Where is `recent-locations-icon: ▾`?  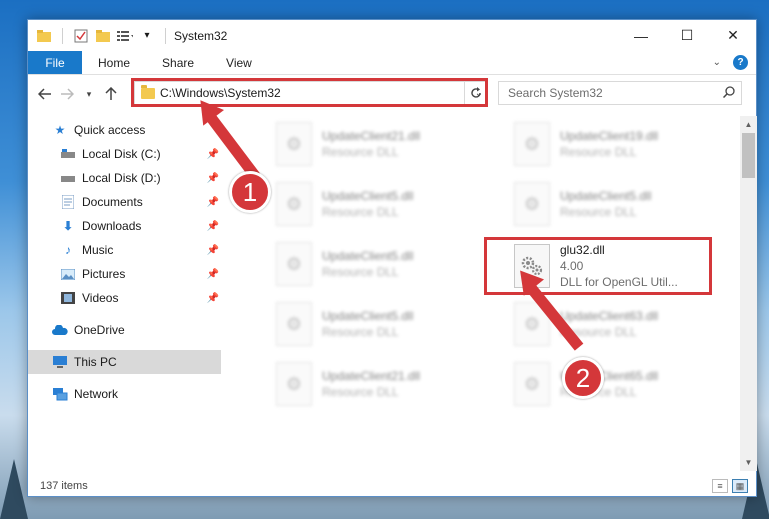 recent-locations-icon: ▾ is located at coordinates (89, 94).